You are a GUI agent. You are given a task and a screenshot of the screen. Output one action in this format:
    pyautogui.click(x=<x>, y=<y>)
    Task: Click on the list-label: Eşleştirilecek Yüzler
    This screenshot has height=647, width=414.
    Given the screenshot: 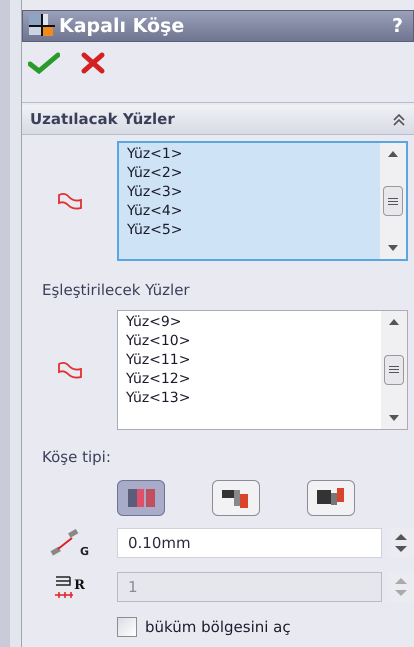 What is the action you would take?
    pyautogui.click(x=116, y=290)
    